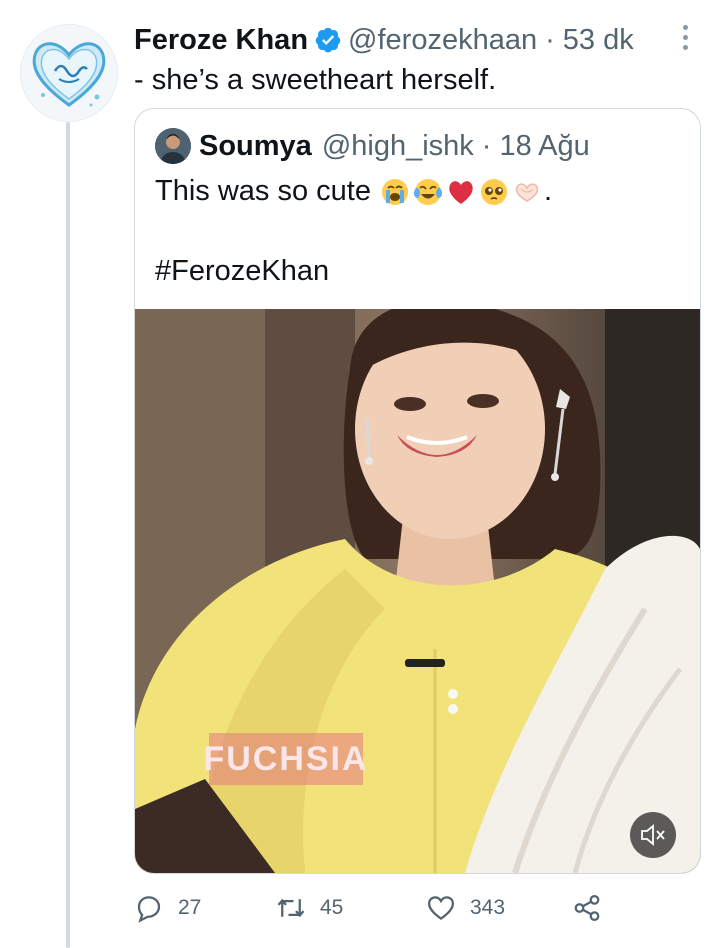  I want to click on thread-line, so click(68, 535).